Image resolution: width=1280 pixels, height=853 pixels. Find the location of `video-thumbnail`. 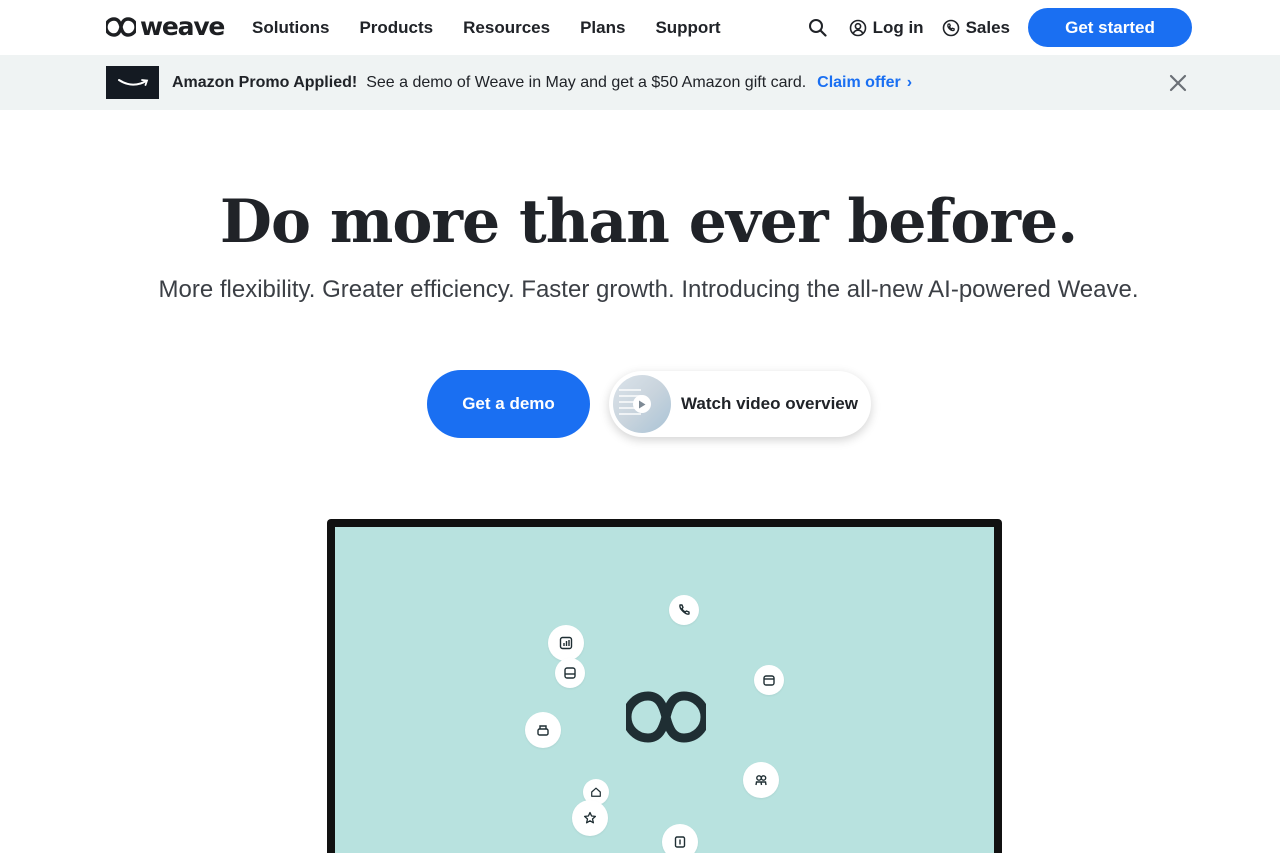

video-thumbnail is located at coordinates (642, 404).